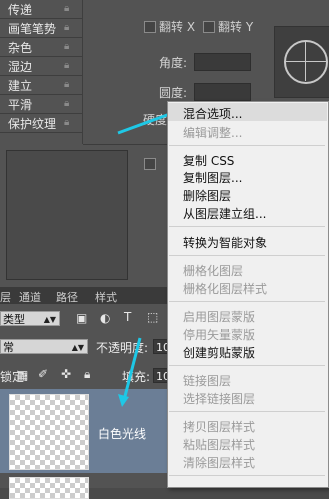 This screenshot has height=499, width=329. Describe the element at coordinates (225, 288) in the screenshot. I see `menu-item-rasterize-layer-style: 栅格化图层样式` at that location.